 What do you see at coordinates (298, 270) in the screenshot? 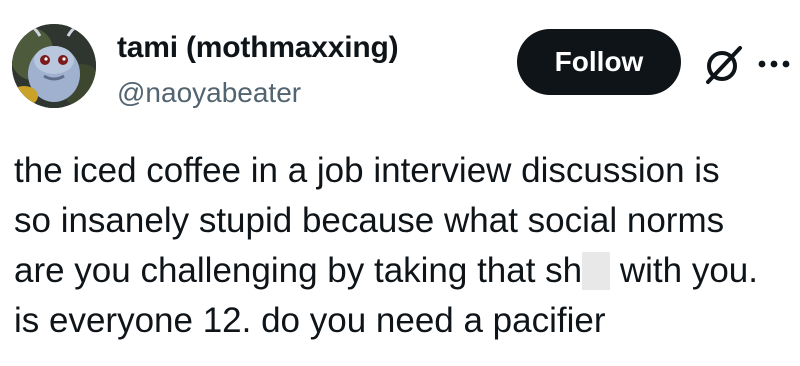
I see `tweet-line-3-start: are you challenging by taking that sh` at bounding box center [298, 270].